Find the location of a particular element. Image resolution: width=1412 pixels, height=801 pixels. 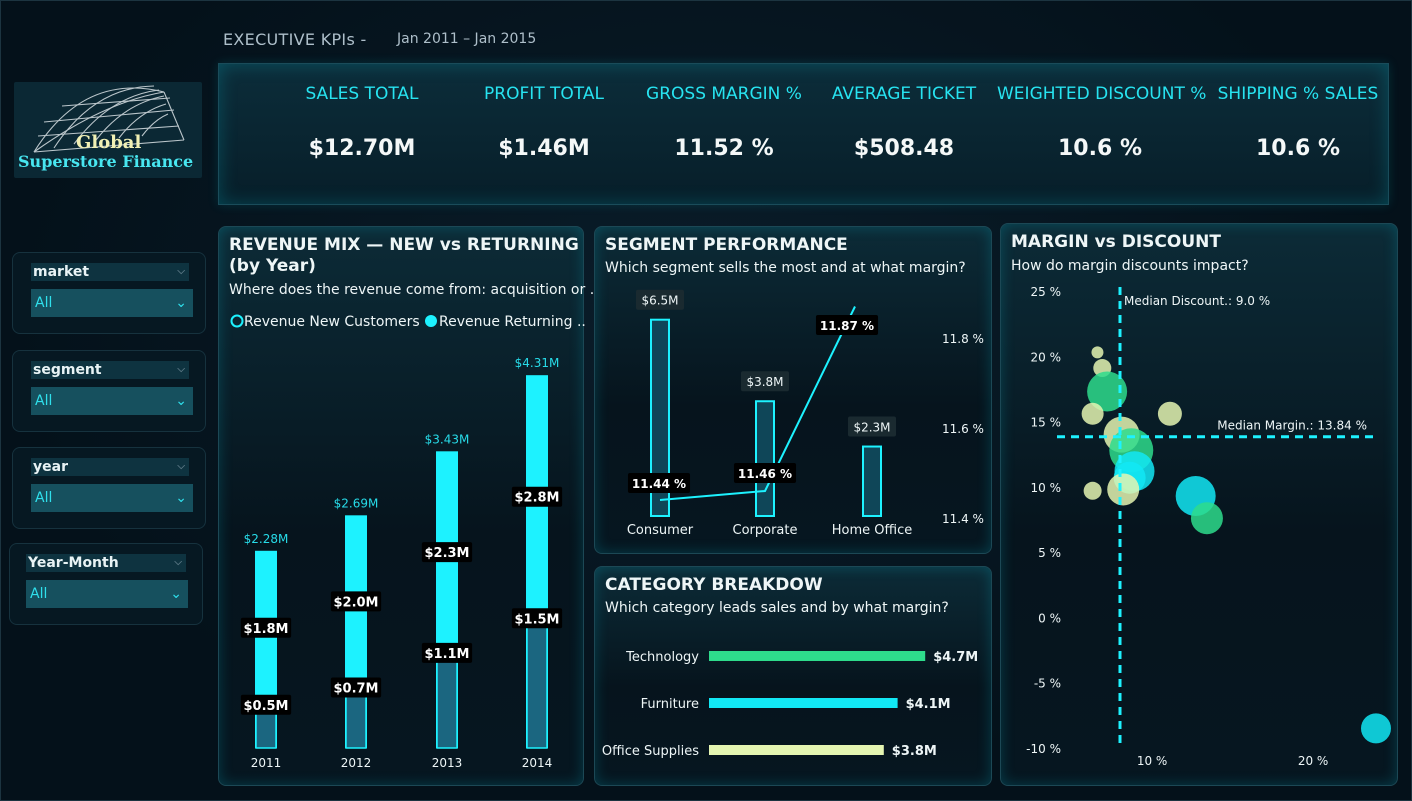

label-new: $0.5M is located at coordinates (265, 706).